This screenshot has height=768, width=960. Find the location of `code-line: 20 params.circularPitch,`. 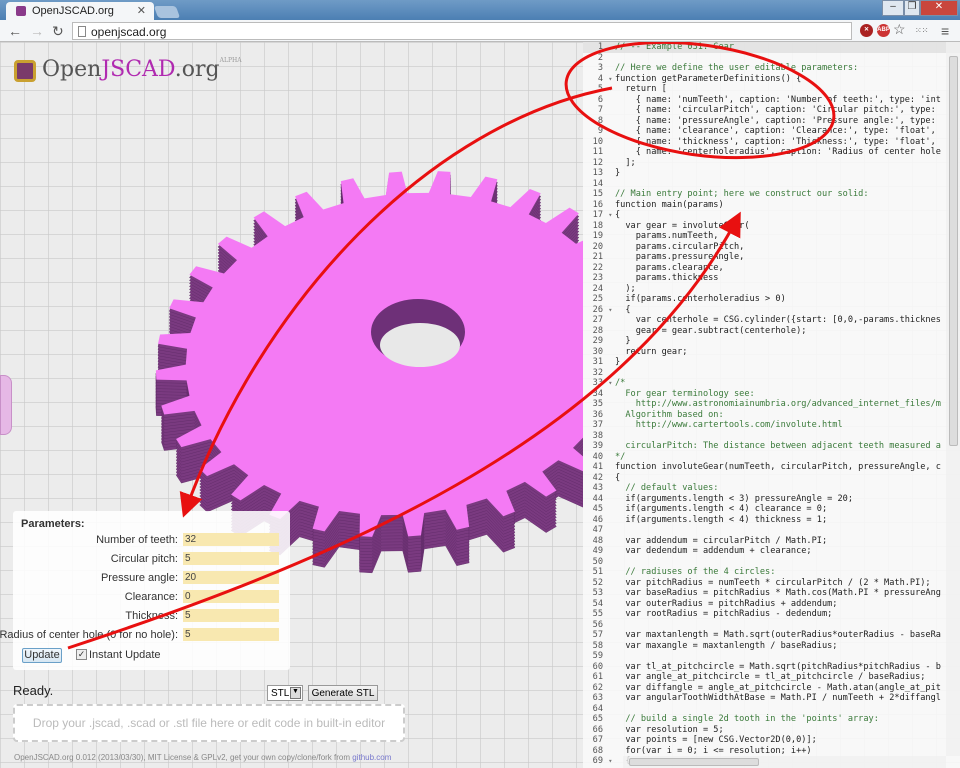

code-line: 20 params.circularPitch, is located at coordinates (771, 247).